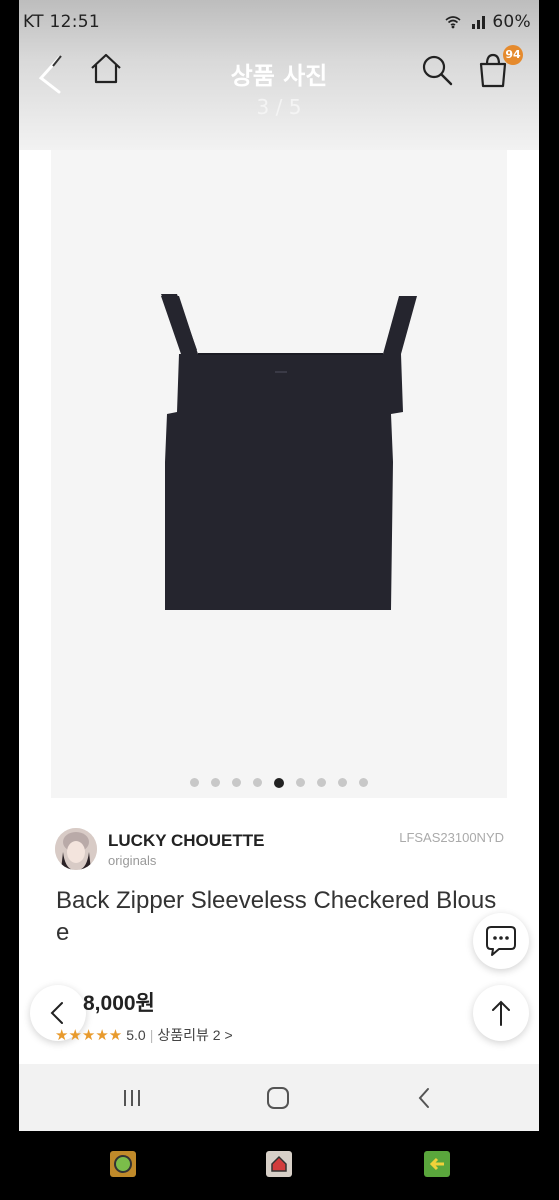  I want to click on system-nav-bar, so click(279, 1097).